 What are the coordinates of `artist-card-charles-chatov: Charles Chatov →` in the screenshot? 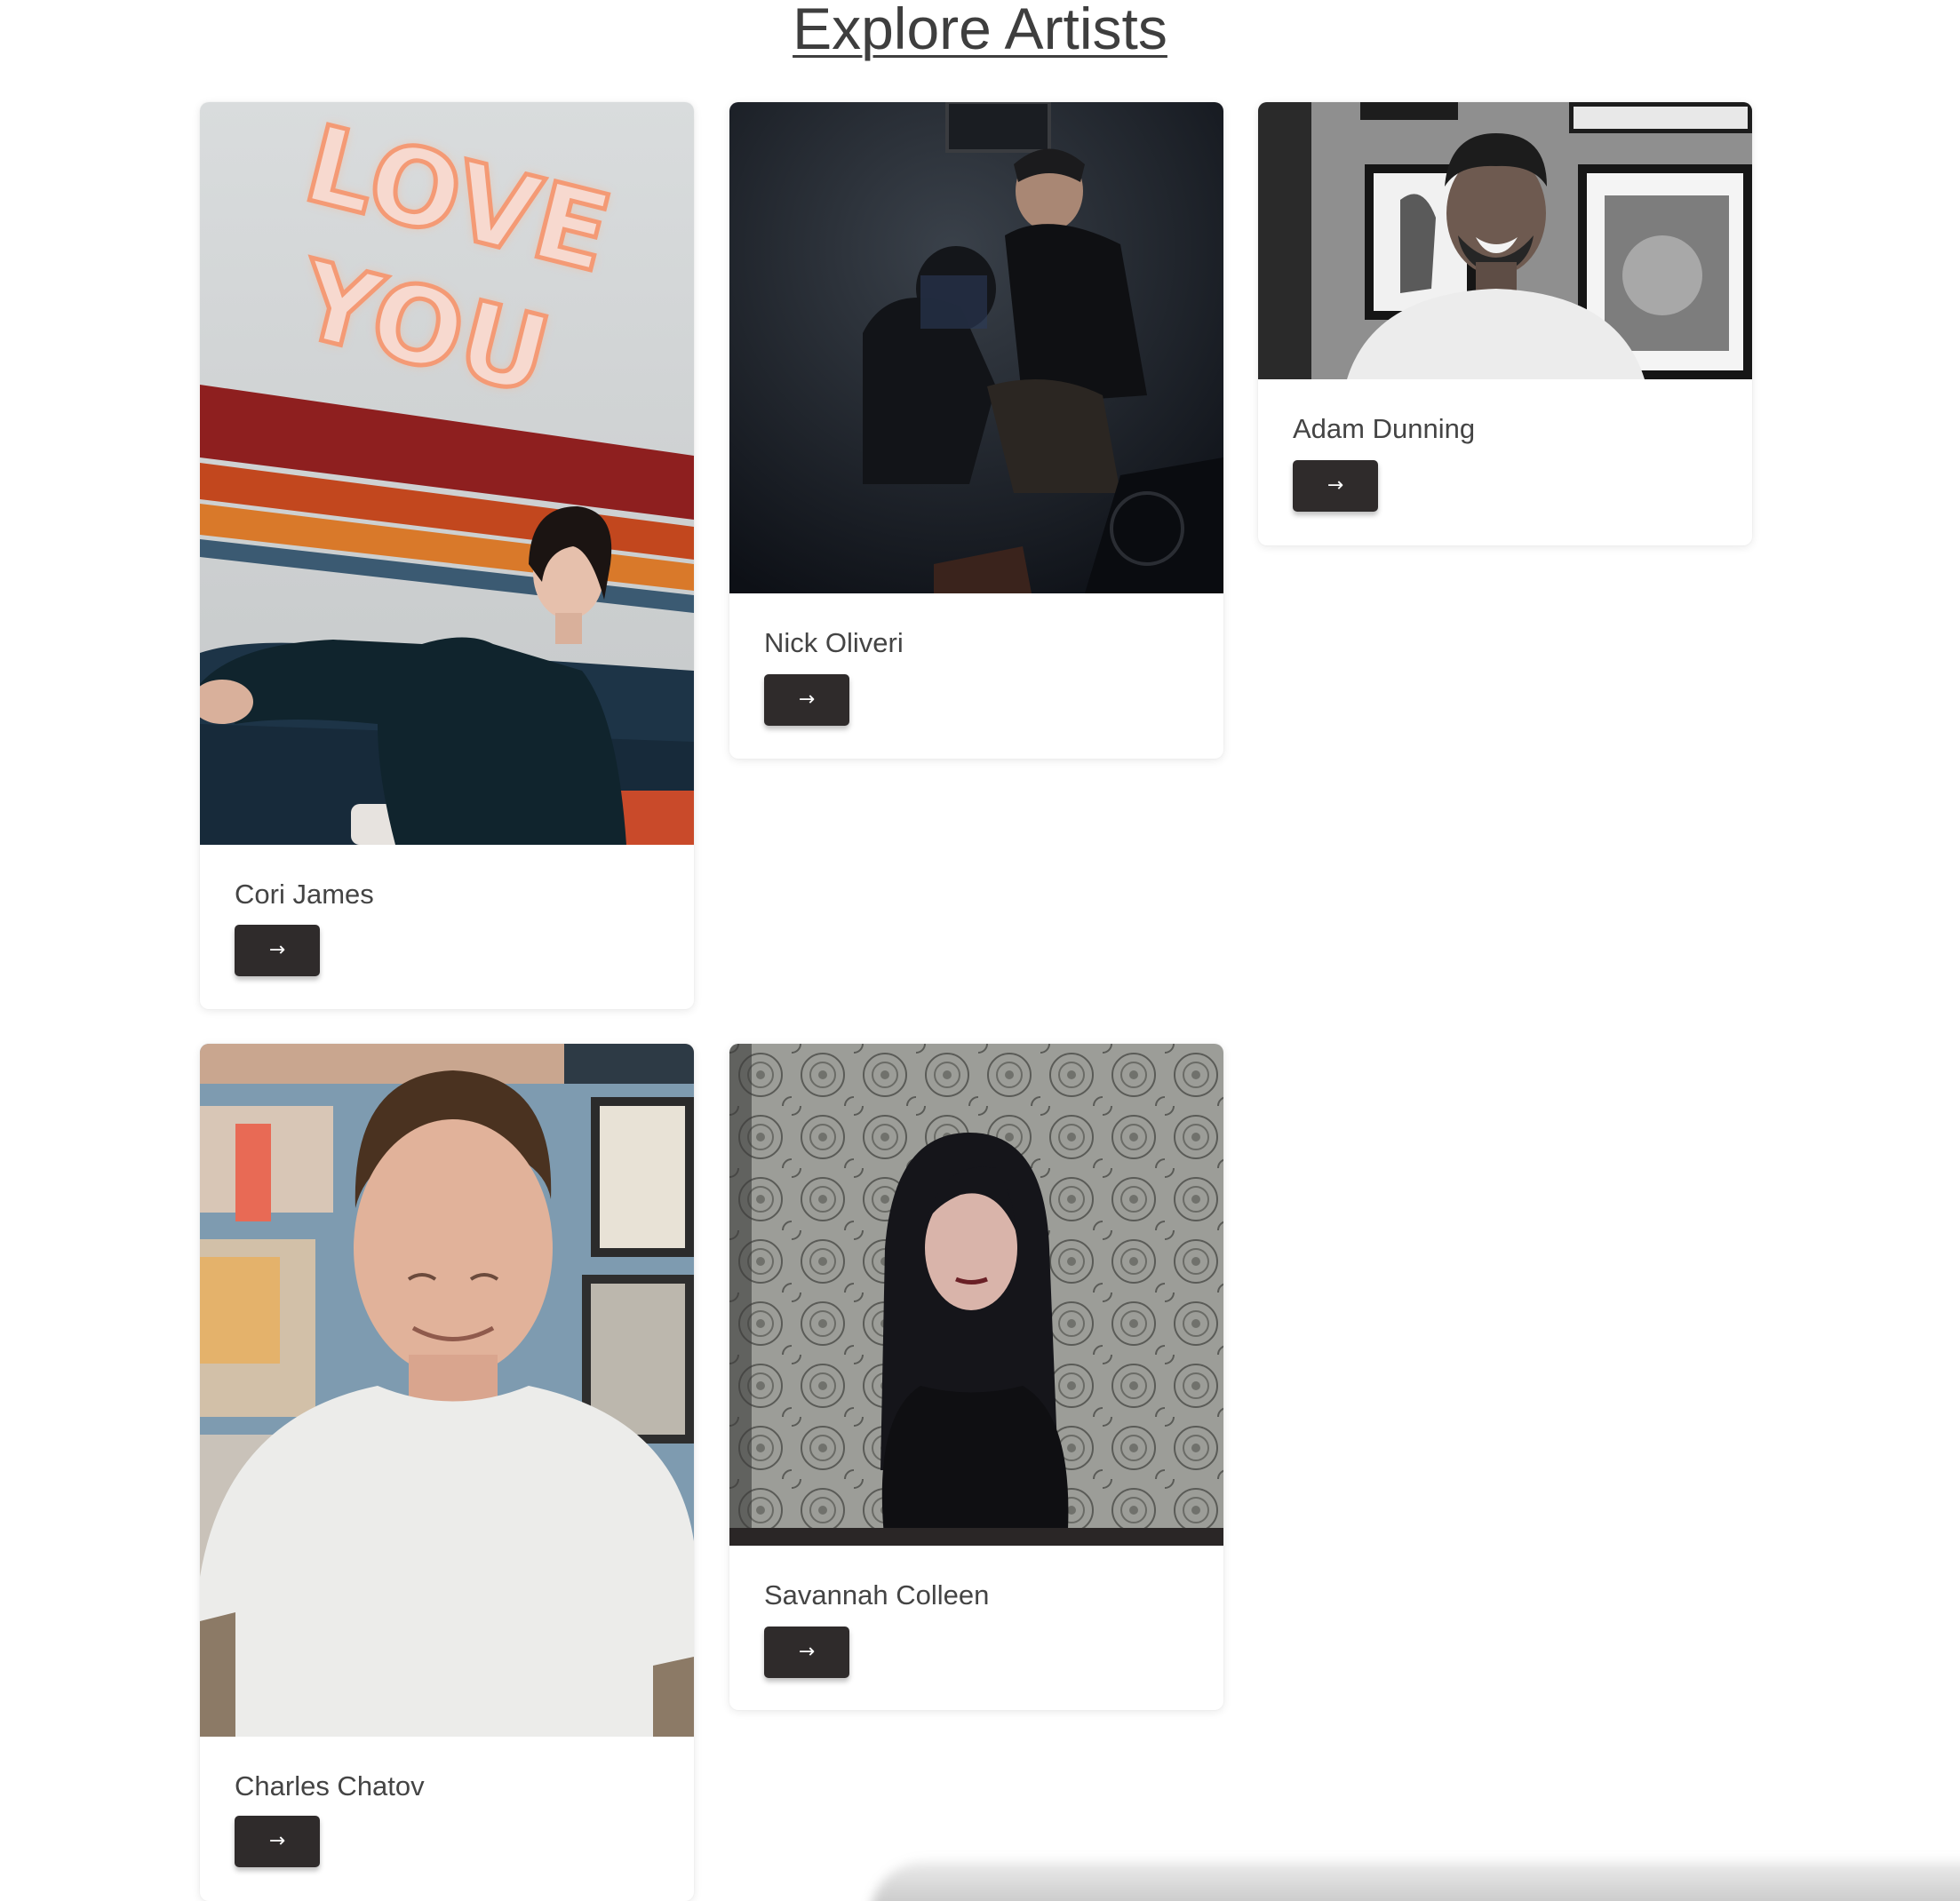 It's located at (447, 1472).